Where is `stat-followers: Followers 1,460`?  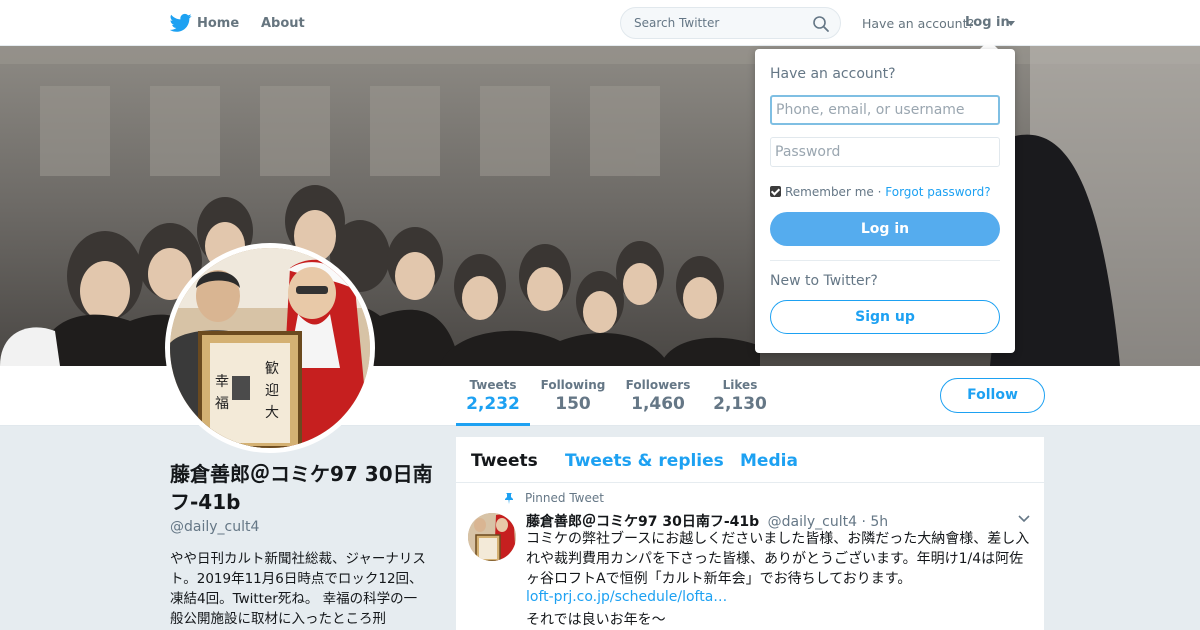
stat-followers: Followers 1,460 is located at coordinates (658, 396).